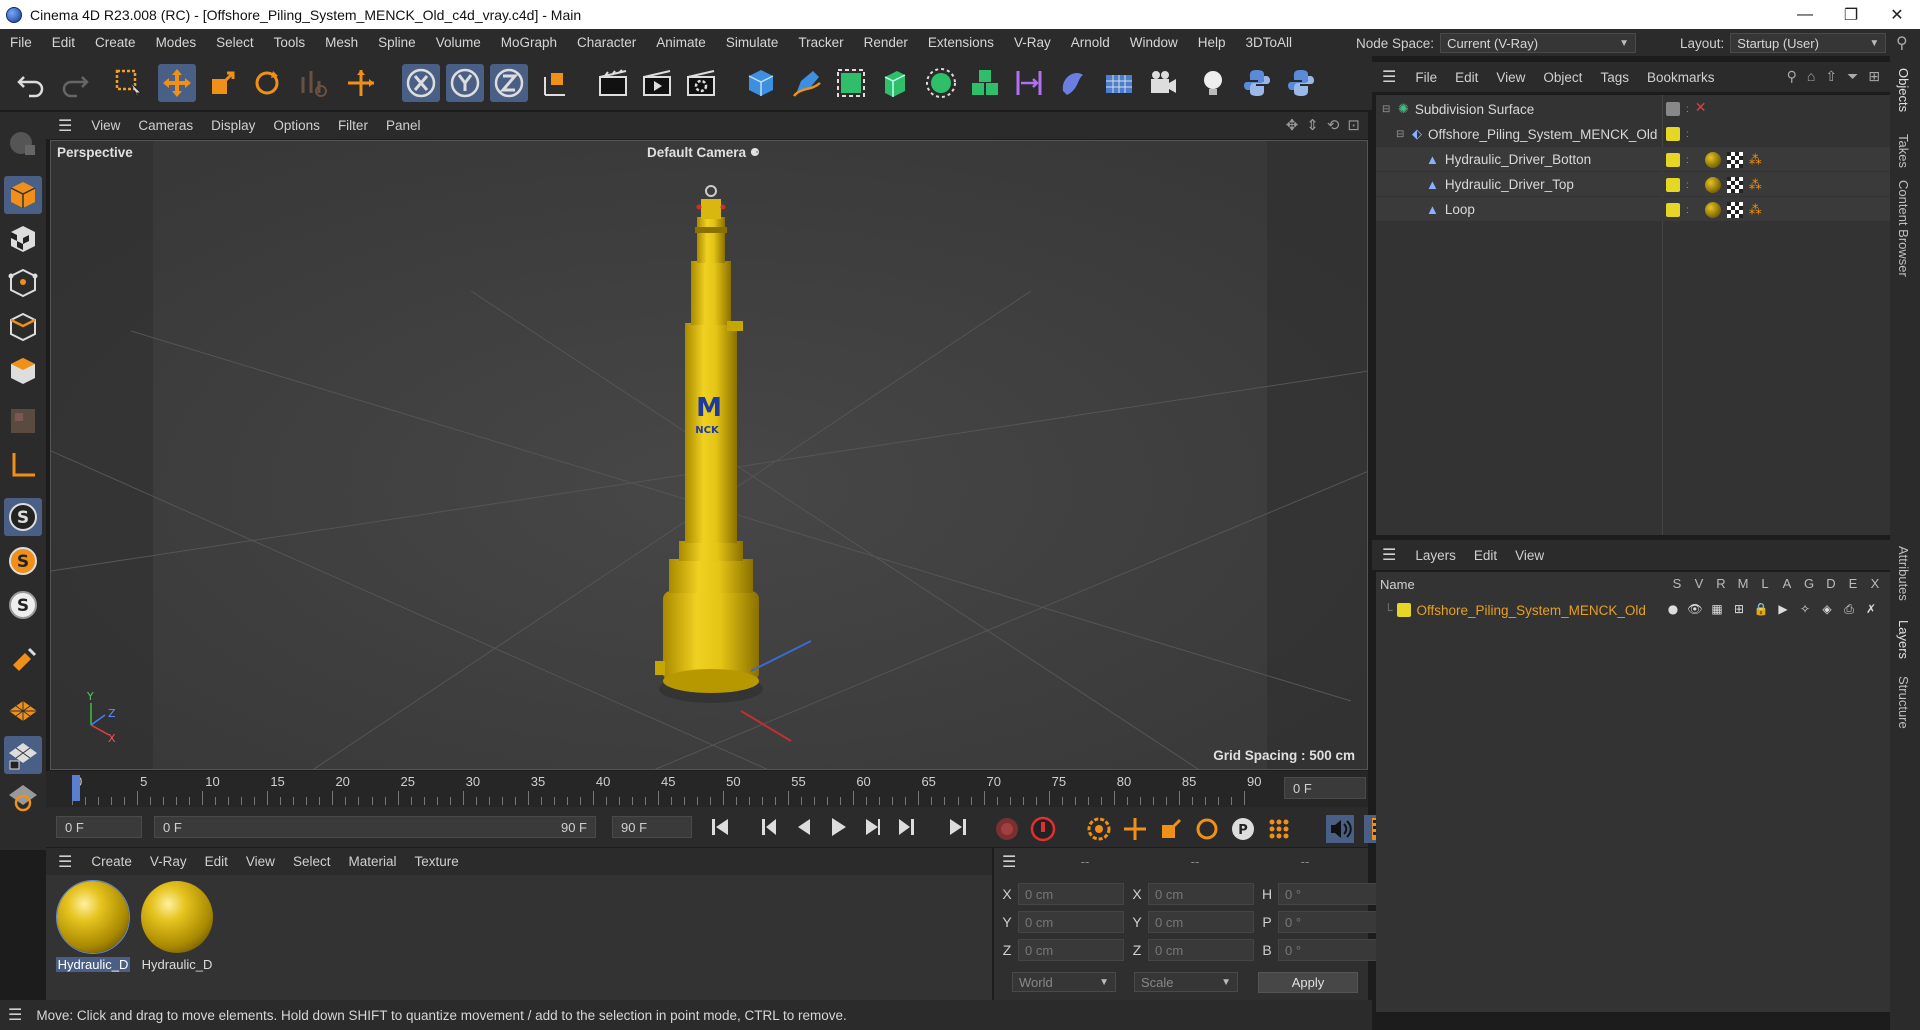 This screenshot has height=1030, width=1920. Describe the element at coordinates (1073, 83) in the screenshot. I see `field-button` at that location.